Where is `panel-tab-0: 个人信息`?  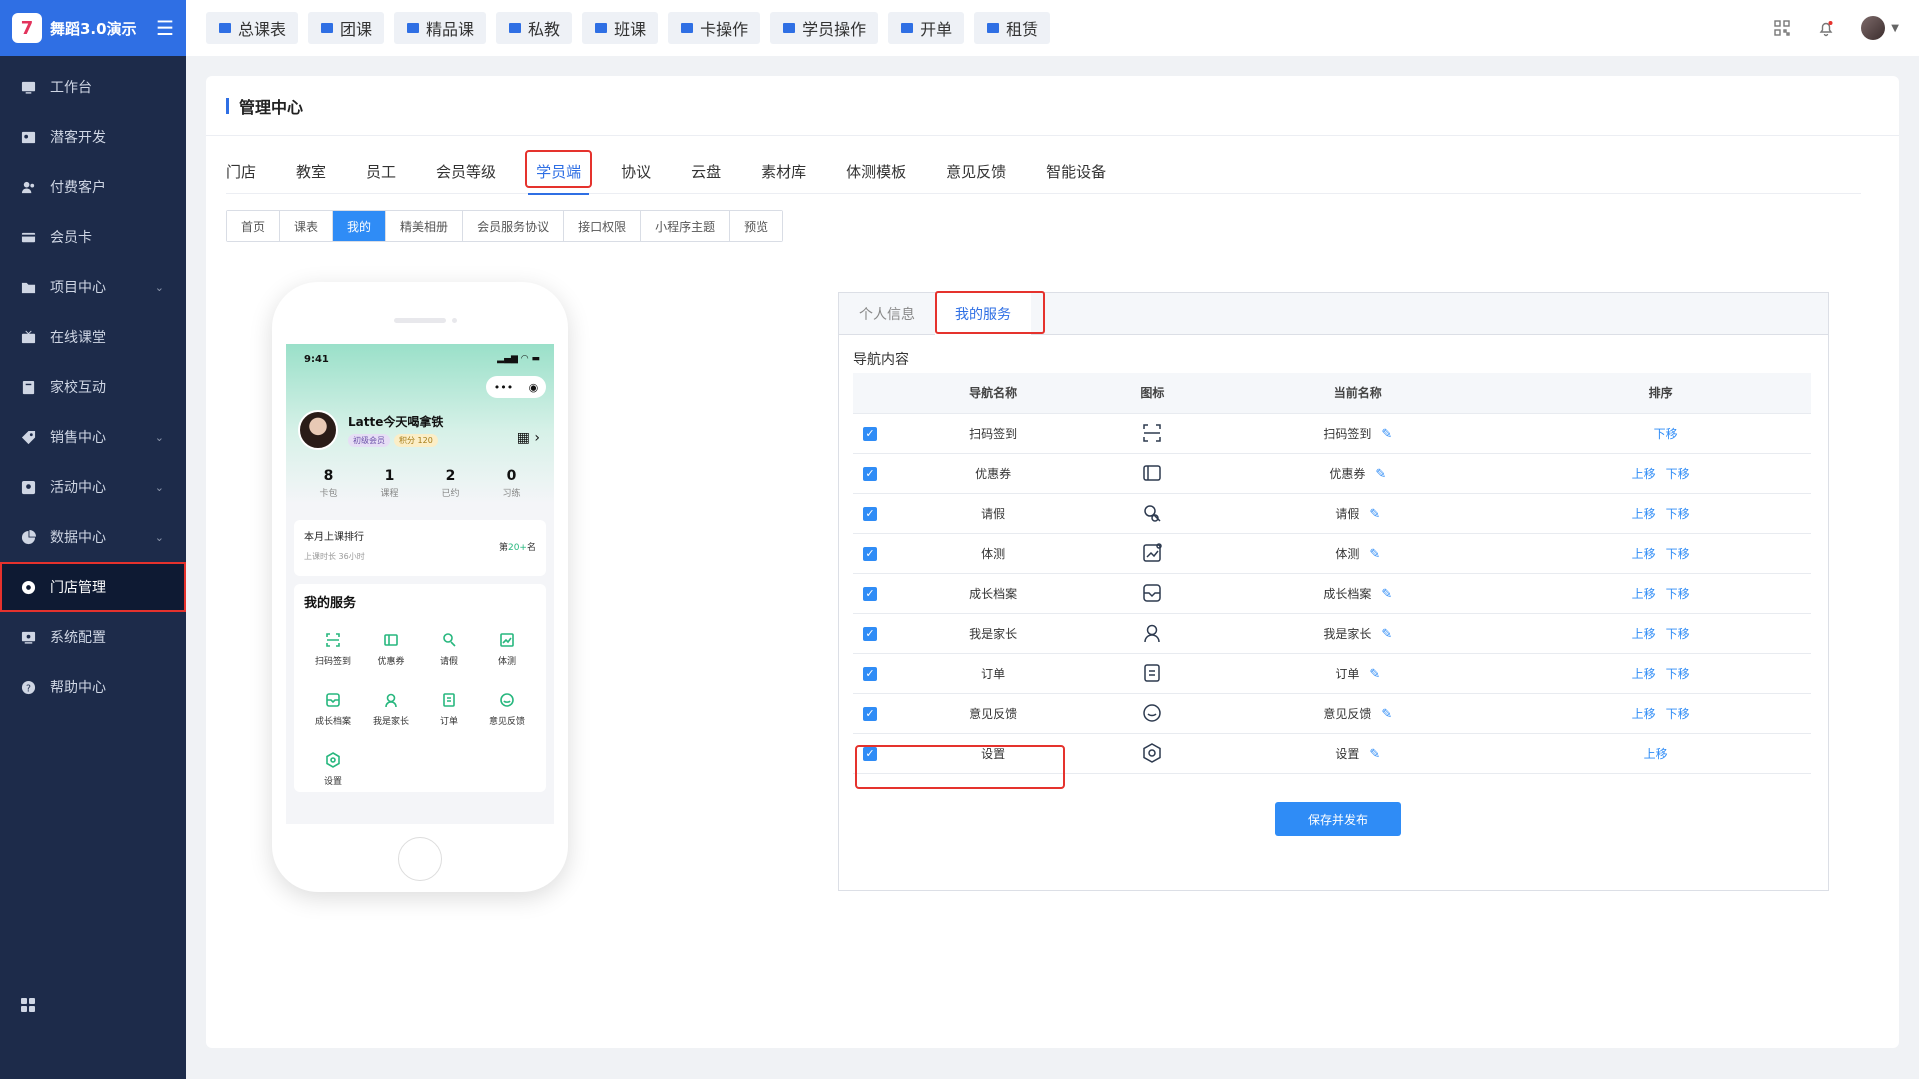
panel-tab-0: 个人信息 is located at coordinates (887, 314).